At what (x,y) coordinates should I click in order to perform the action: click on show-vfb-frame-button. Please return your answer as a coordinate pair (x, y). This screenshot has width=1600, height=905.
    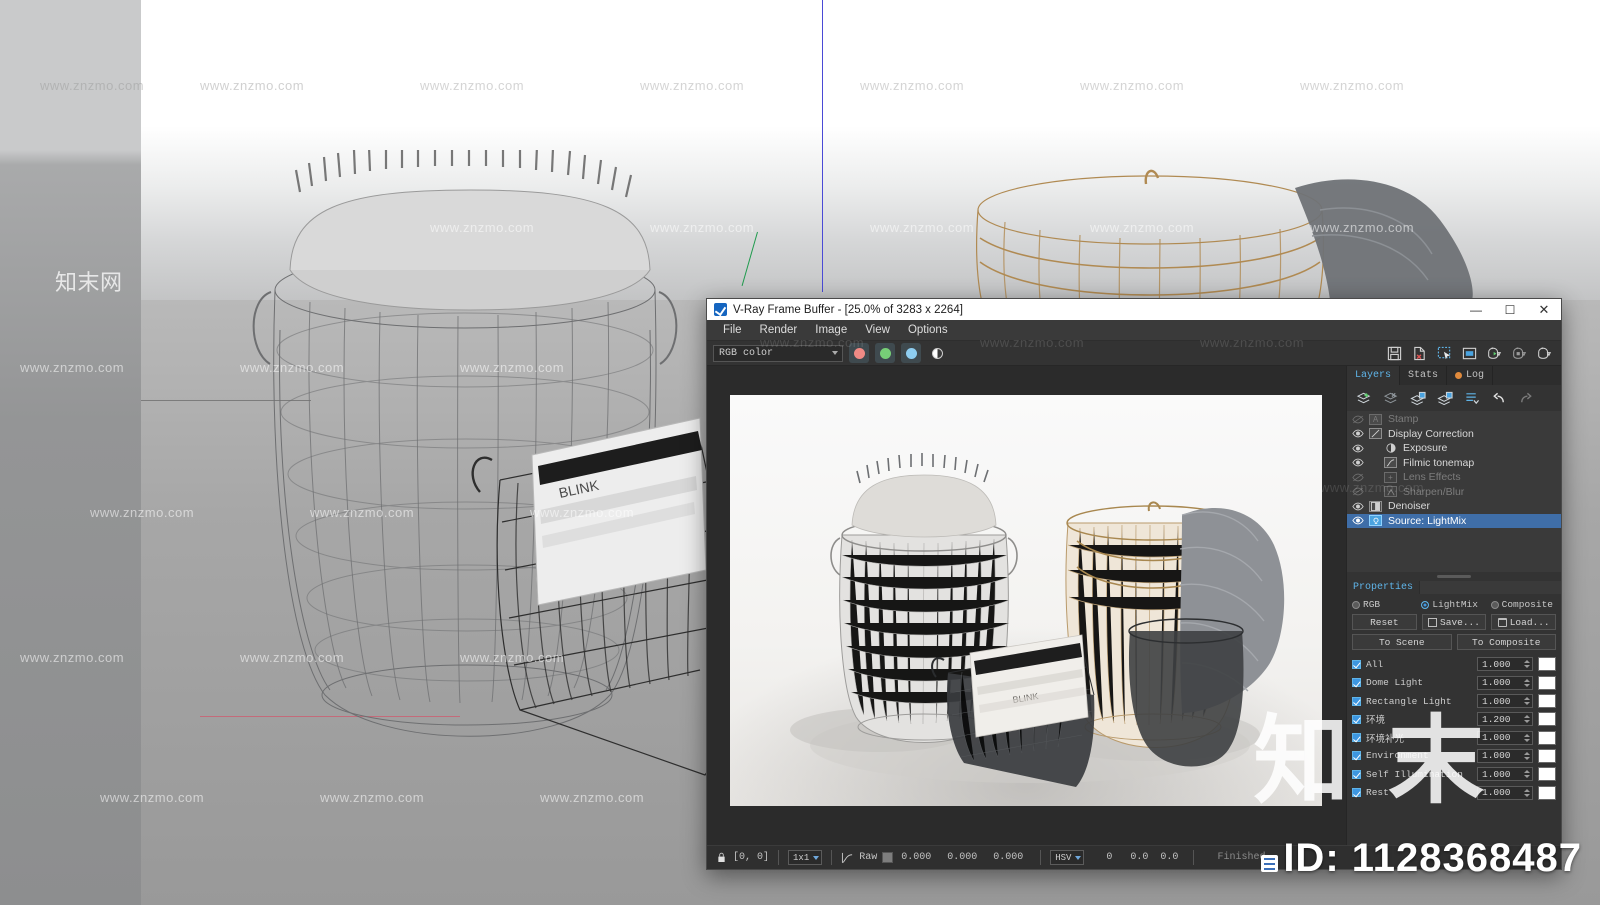
    Looking at the image, I should click on (1469, 353).